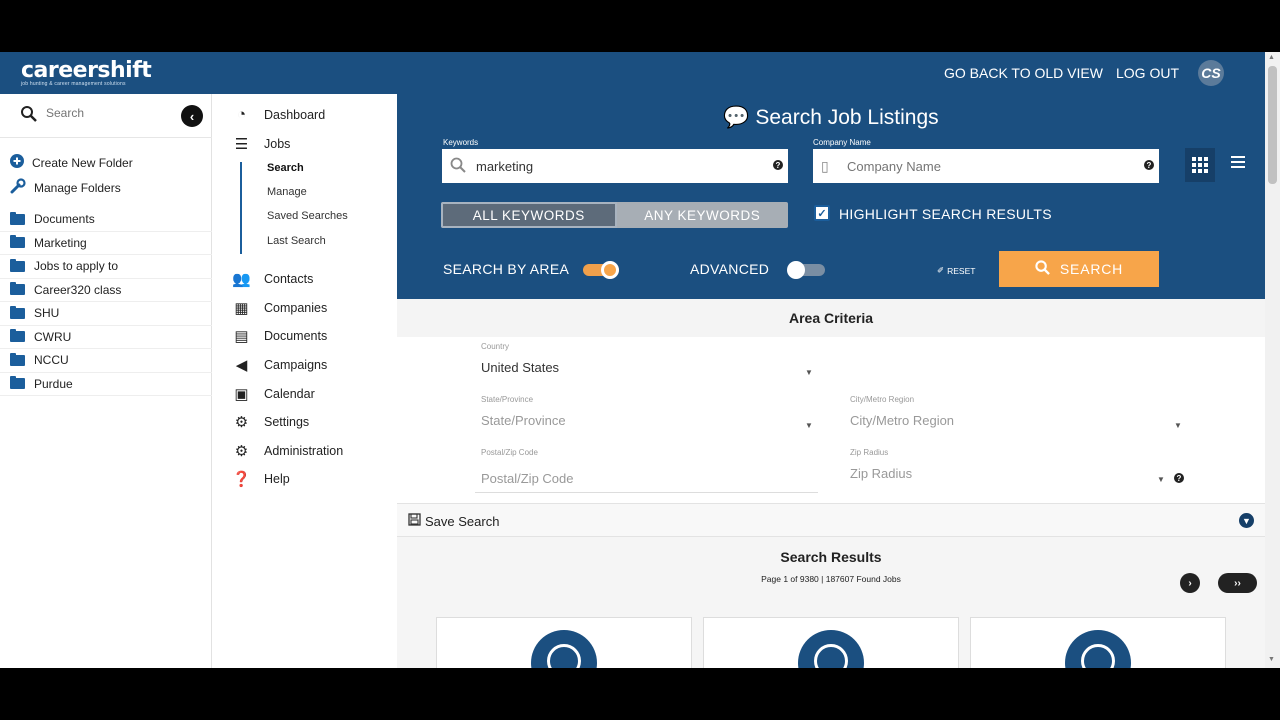 The image size is (1280, 720). I want to click on all-keywords-button: ALL KEYWORDS, so click(529, 215).